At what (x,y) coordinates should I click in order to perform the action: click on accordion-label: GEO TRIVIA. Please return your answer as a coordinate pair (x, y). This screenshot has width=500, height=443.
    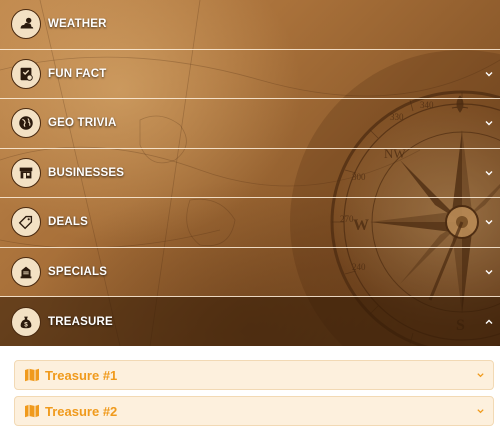
    Looking at the image, I should click on (82, 123).